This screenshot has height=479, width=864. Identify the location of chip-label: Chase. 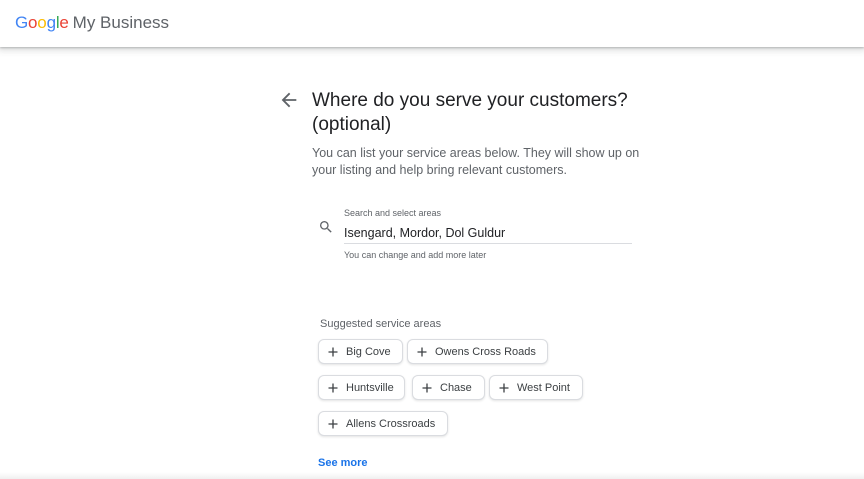
(456, 387).